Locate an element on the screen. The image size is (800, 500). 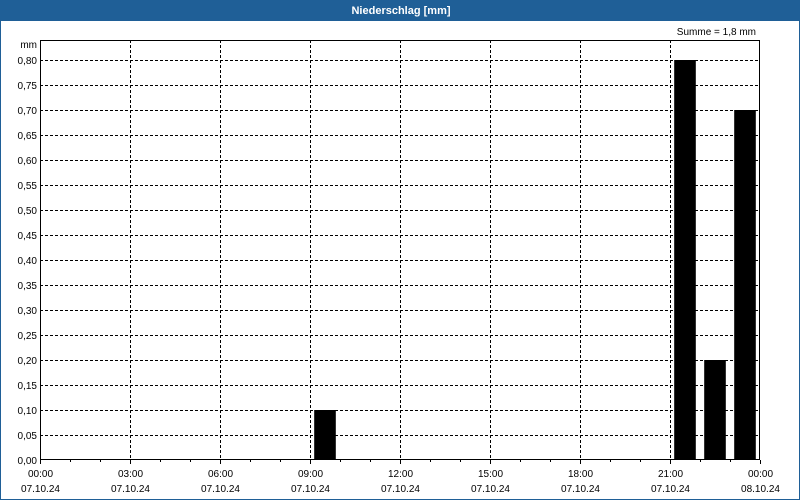
x-tick-time-label: 15:00 is located at coordinates (490, 474).